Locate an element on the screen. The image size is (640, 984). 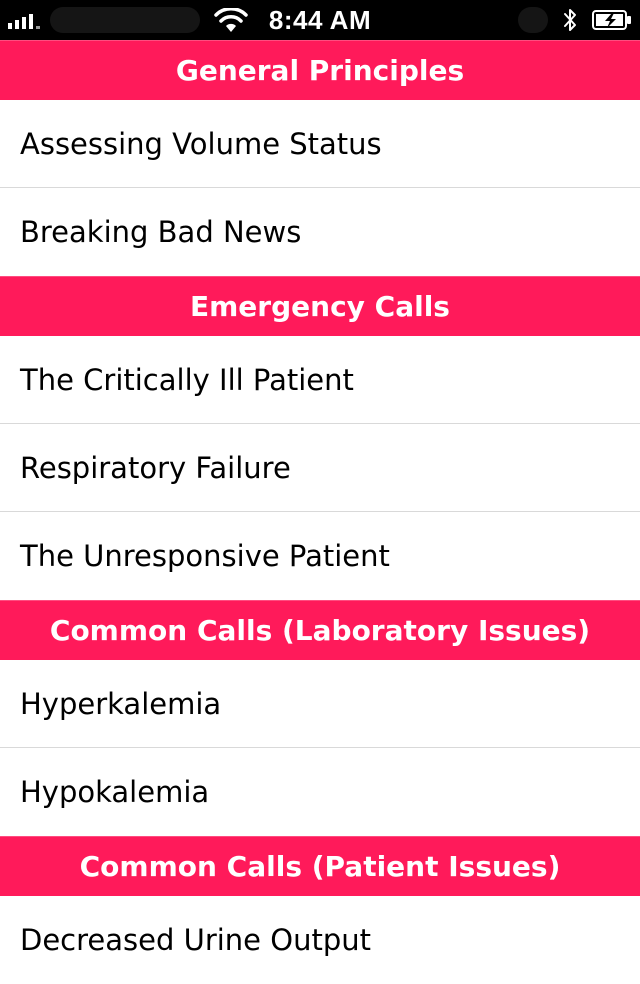
status-right is located at coordinates (575, 20).